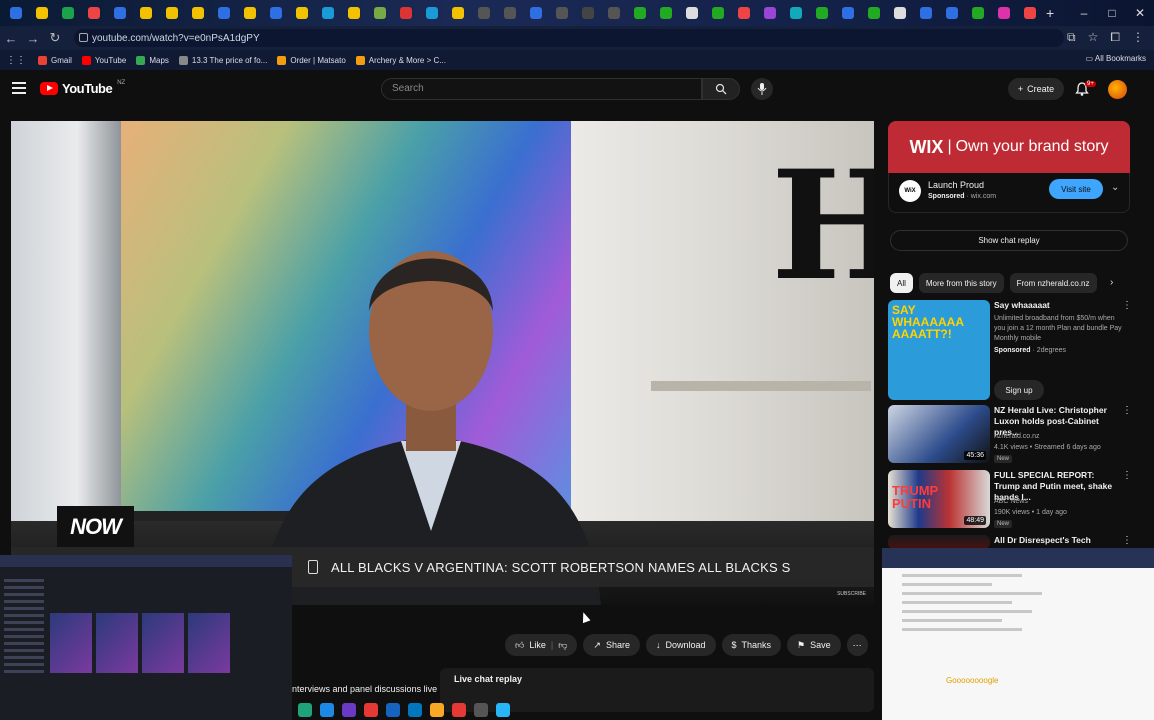  What do you see at coordinates (814, 645) in the screenshot?
I see `save-button: ⚑ Save` at bounding box center [814, 645].